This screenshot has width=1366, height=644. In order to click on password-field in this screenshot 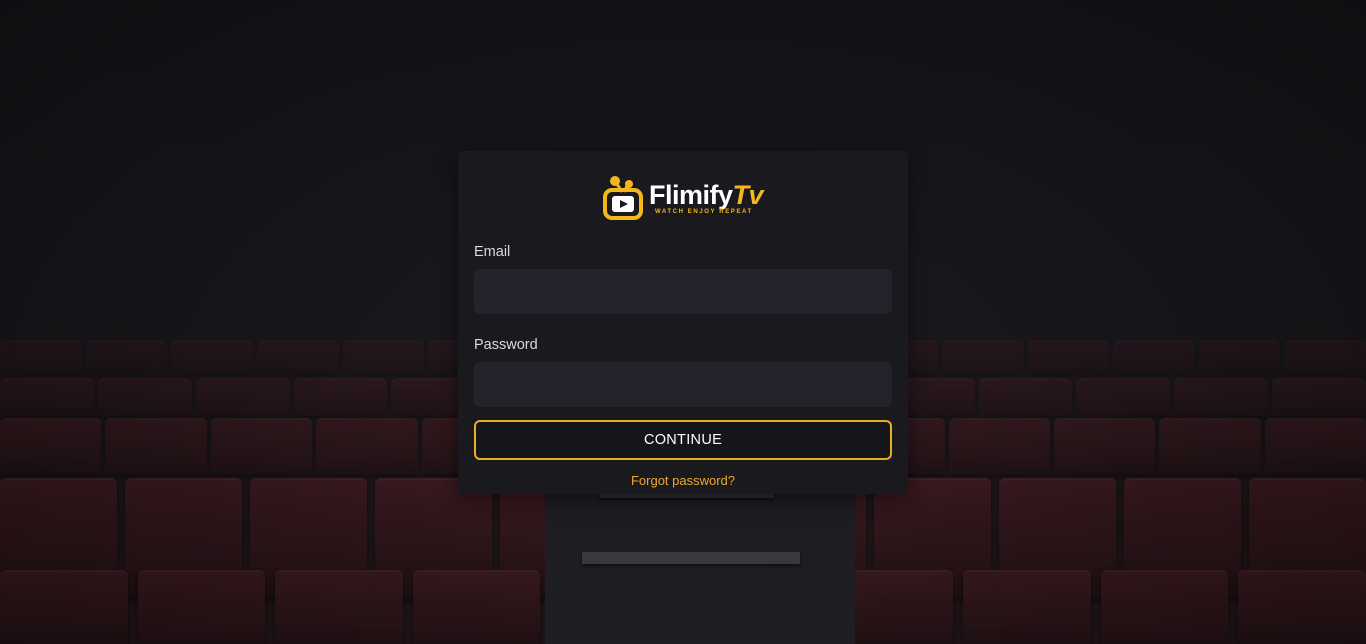, I will do `click(683, 384)`.